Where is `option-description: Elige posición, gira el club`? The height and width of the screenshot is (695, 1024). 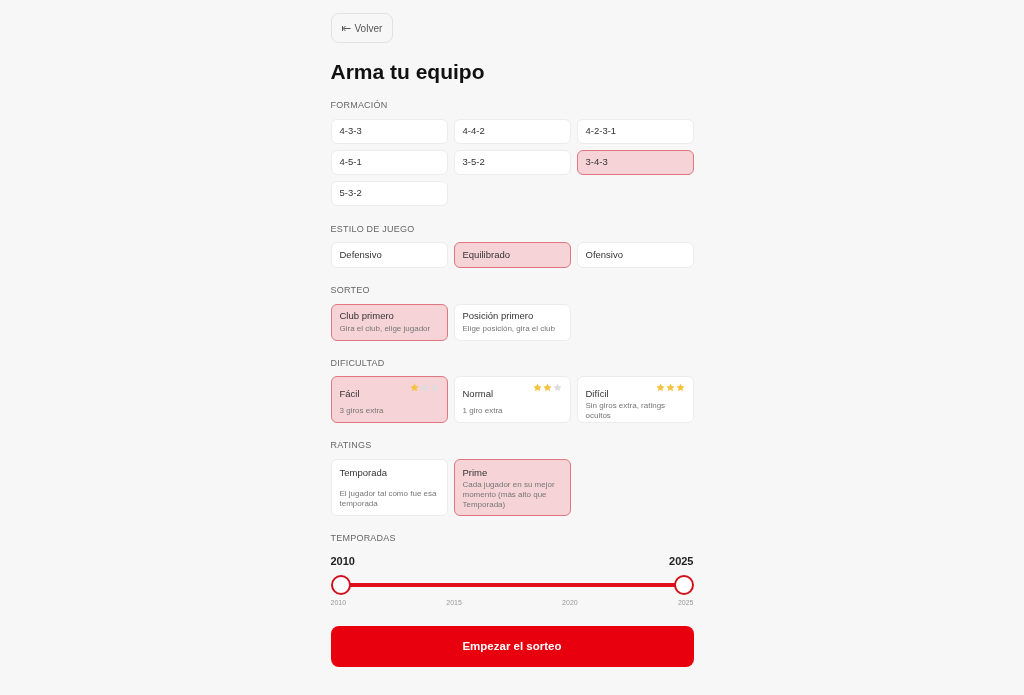 option-description: Elige posición, gira el club is located at coordinates (509, 329).